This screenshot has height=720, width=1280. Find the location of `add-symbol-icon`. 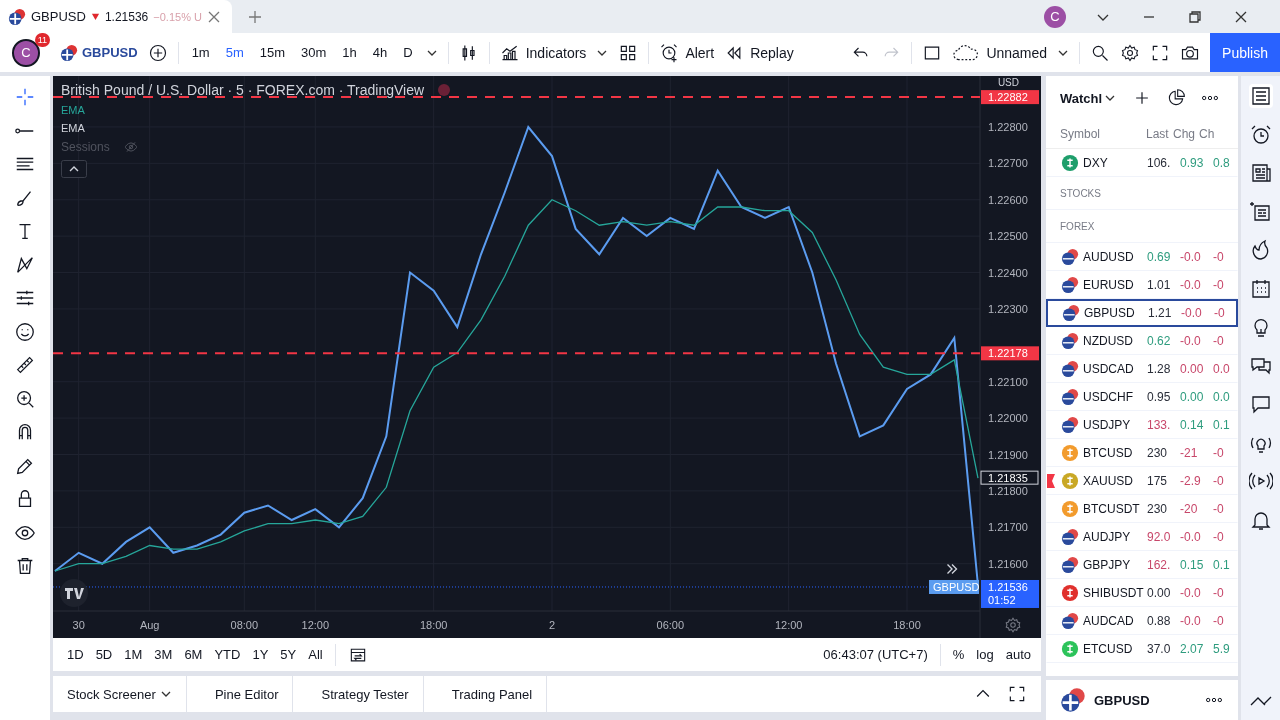

add-symbol-icon is located at coordinates (157, 52).